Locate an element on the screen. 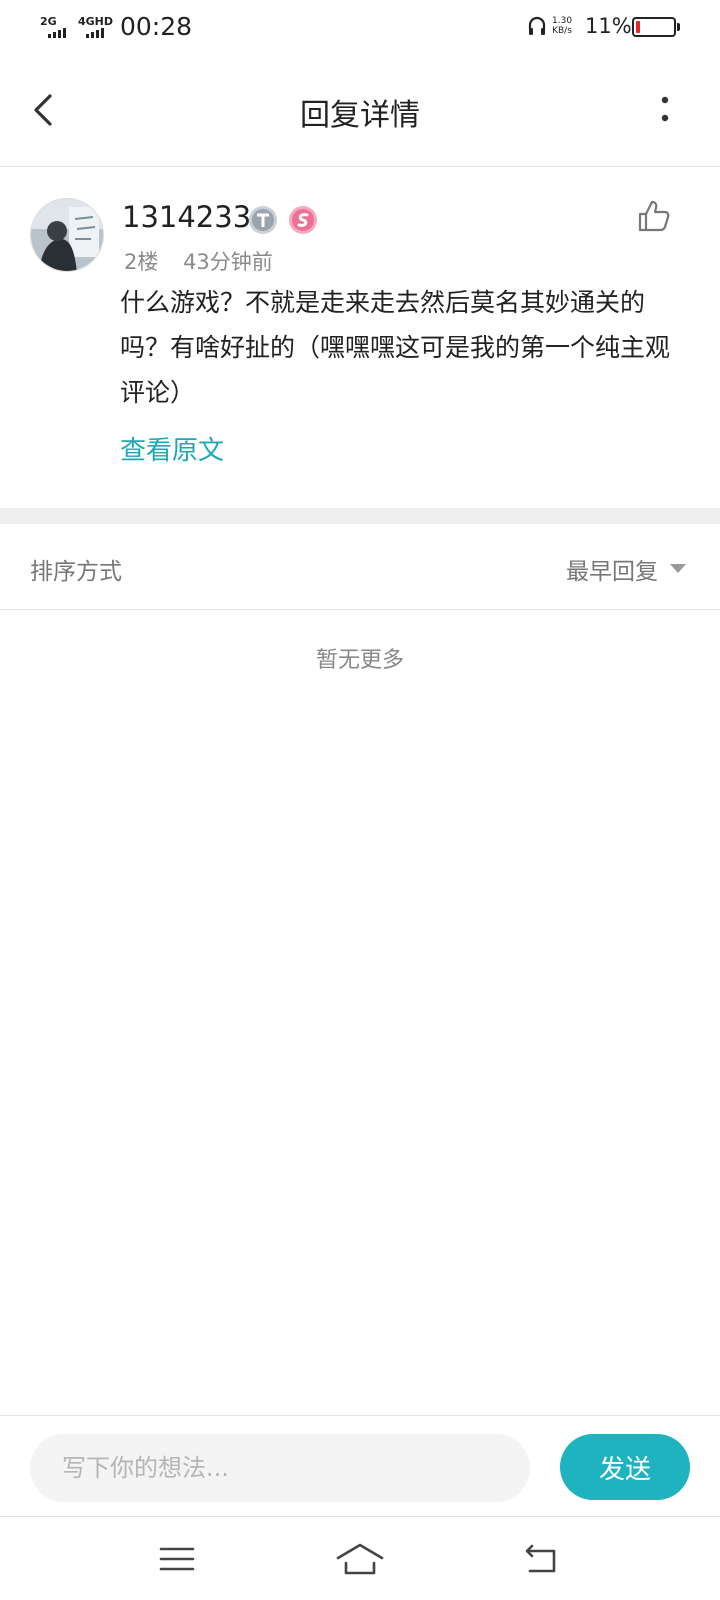 The height and width of the screenshot is (1600, 720). clock: 00:28 is located at coordinates (156, 26).